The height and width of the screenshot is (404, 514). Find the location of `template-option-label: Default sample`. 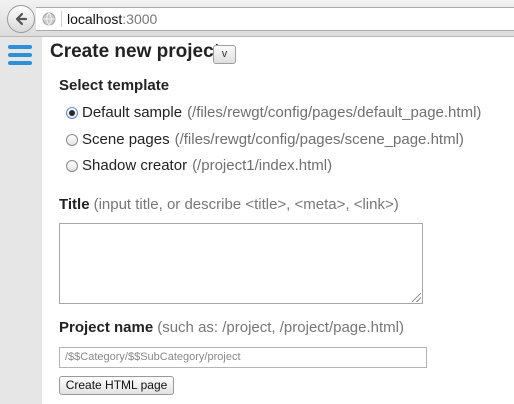

template-option-label: Default sample is located at coordinates (132, 112).